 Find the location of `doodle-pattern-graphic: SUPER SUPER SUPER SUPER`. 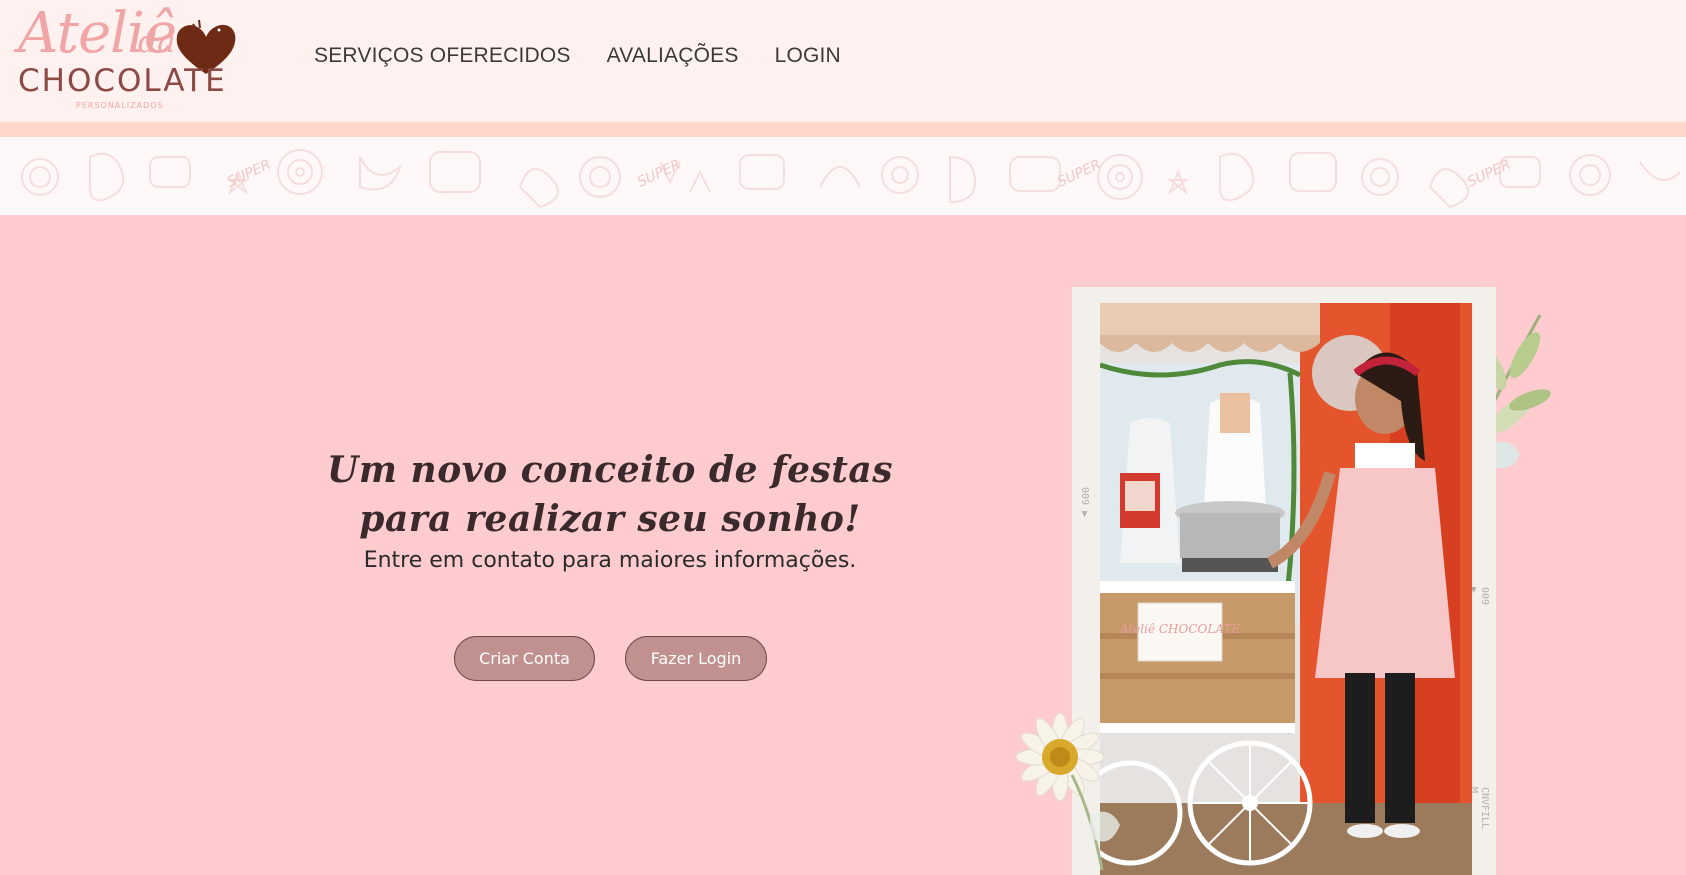

doodle-pattern-graphic: SUPER SUPER SUPER SUPER is located at coordinates (851, 179).